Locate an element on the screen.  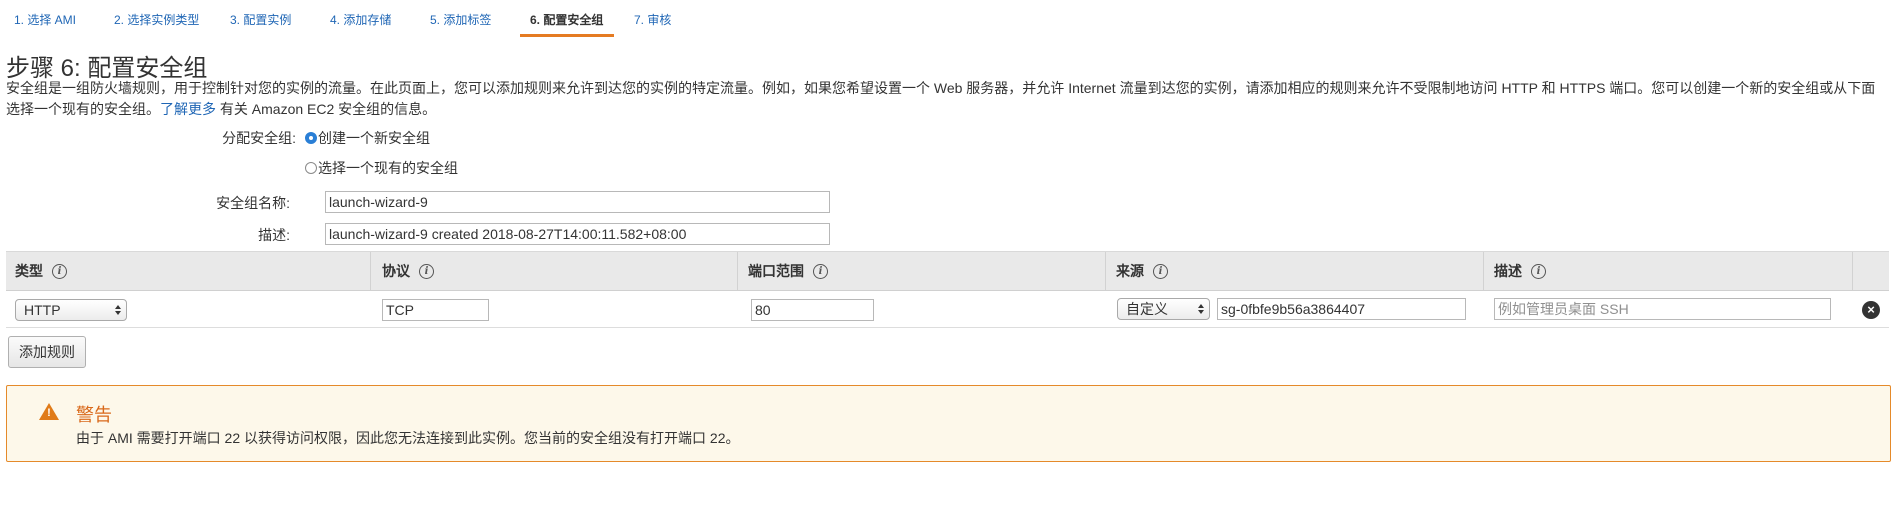
protocol-input is located at coordinates (435, 310).